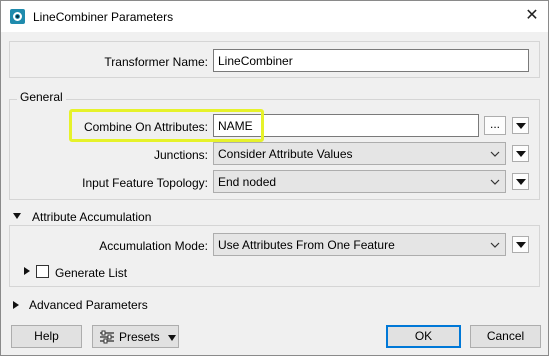 The width and height of the screenshot is (549, 356). What do you see at coordinates (92, 217) in the screenshot?
I see `attribute-accumulation-heading: Attribute Accumulation` at bounding box center [92, 217].